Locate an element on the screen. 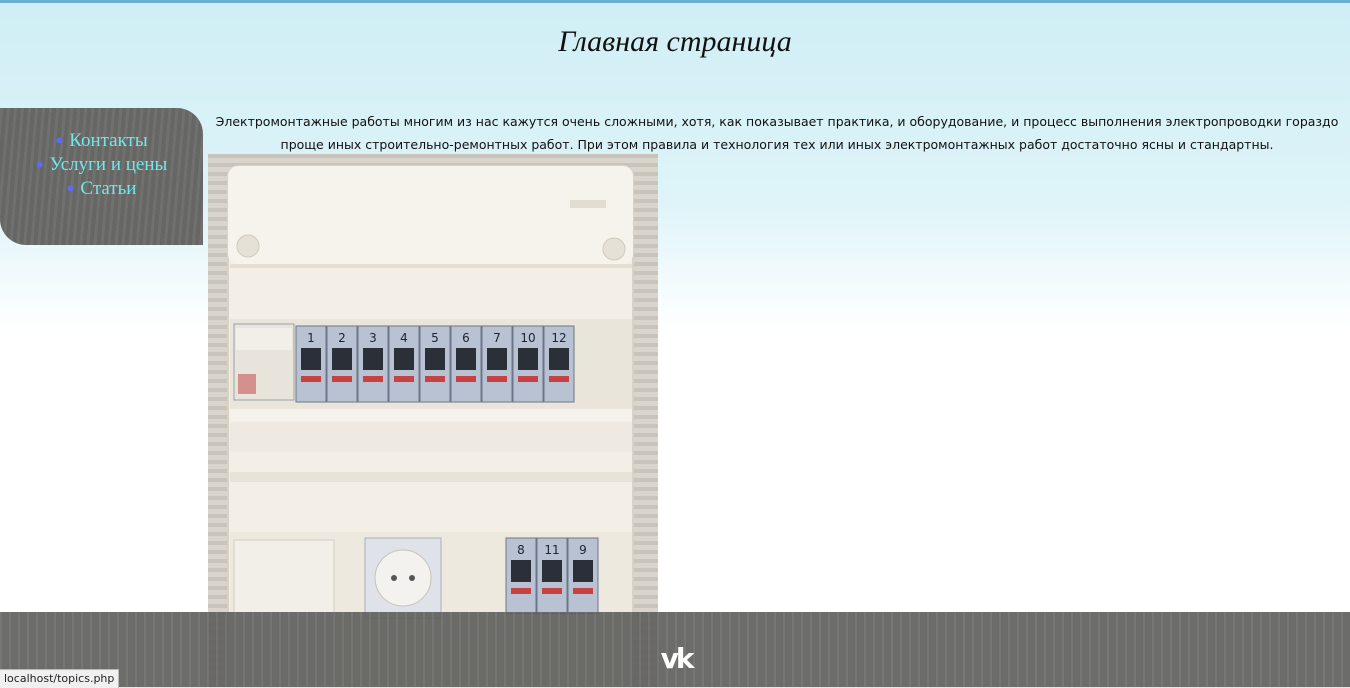 This screenshot has height=688, width=1350. menu-link-contacts: Контакты is located at coordinates (108, 140).